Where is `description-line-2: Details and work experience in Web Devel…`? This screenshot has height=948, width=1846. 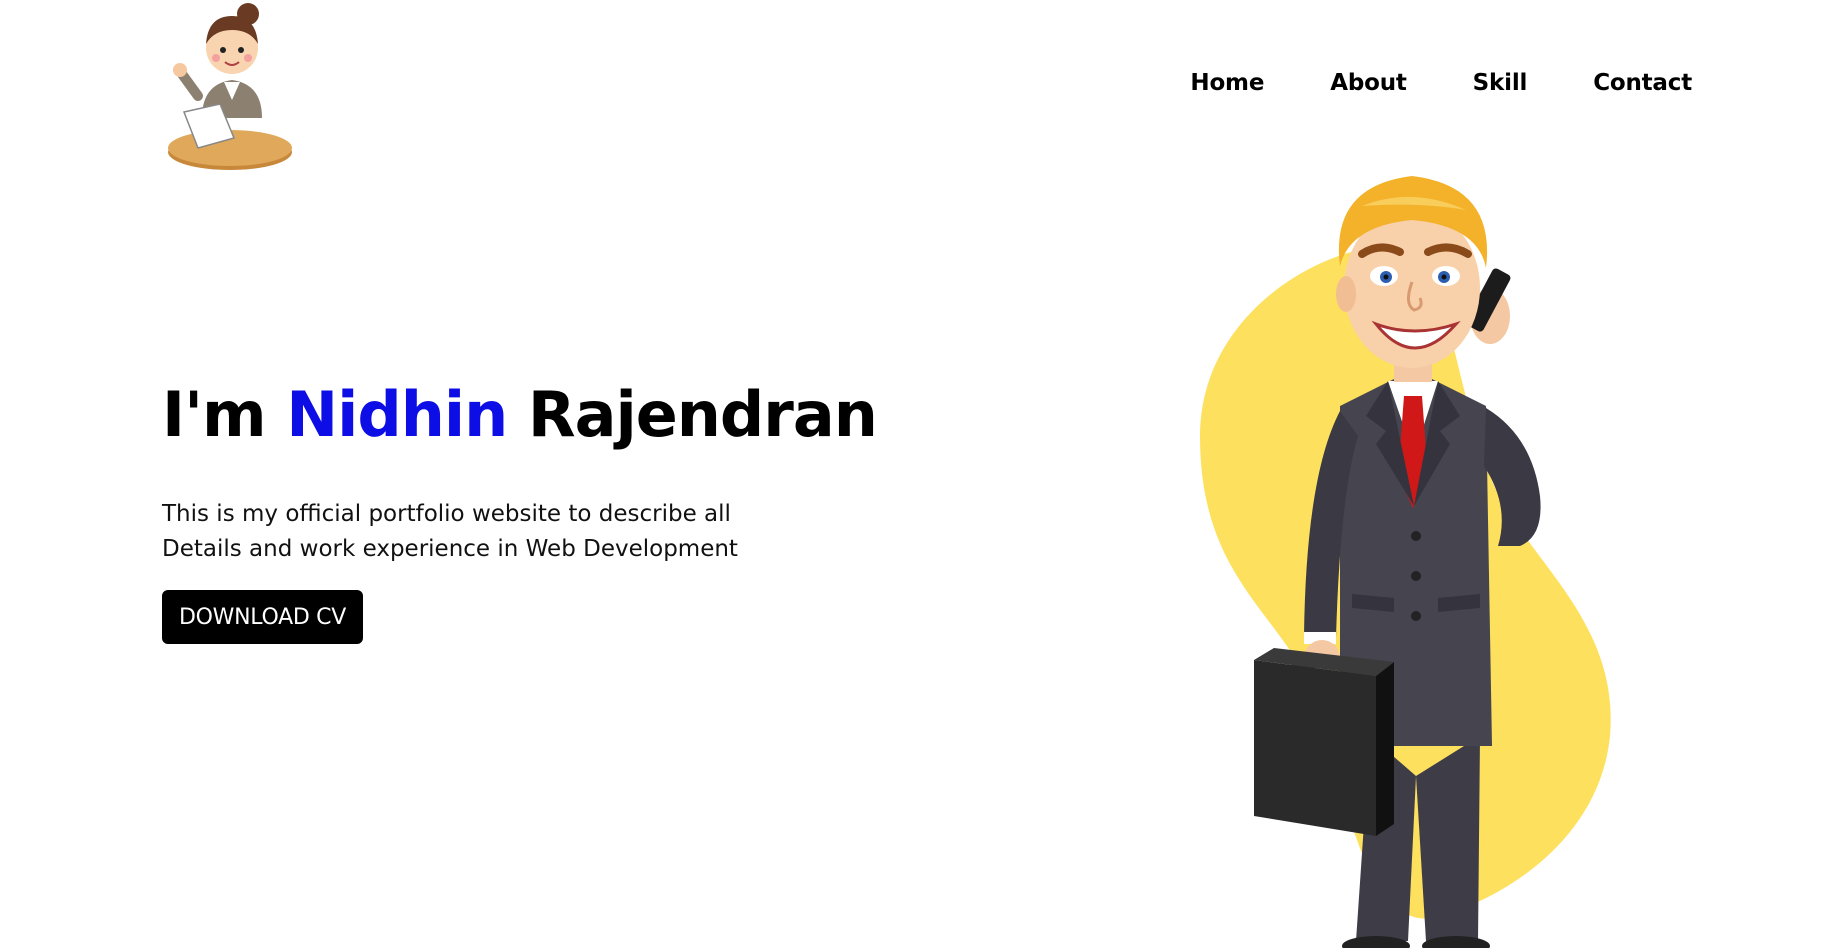
description-line-2: Details and work experience in Web Devel… is located at coordinates (450, 549).